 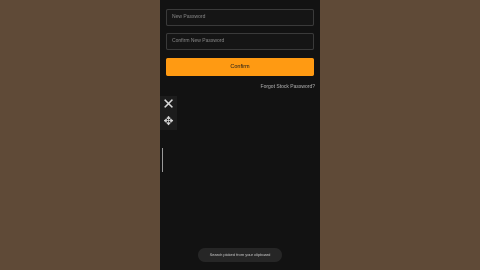 What do you see at coordinates (168, 104) in the screenshot?
I see `close-icon: ✕` at bounding box center [168, 104].